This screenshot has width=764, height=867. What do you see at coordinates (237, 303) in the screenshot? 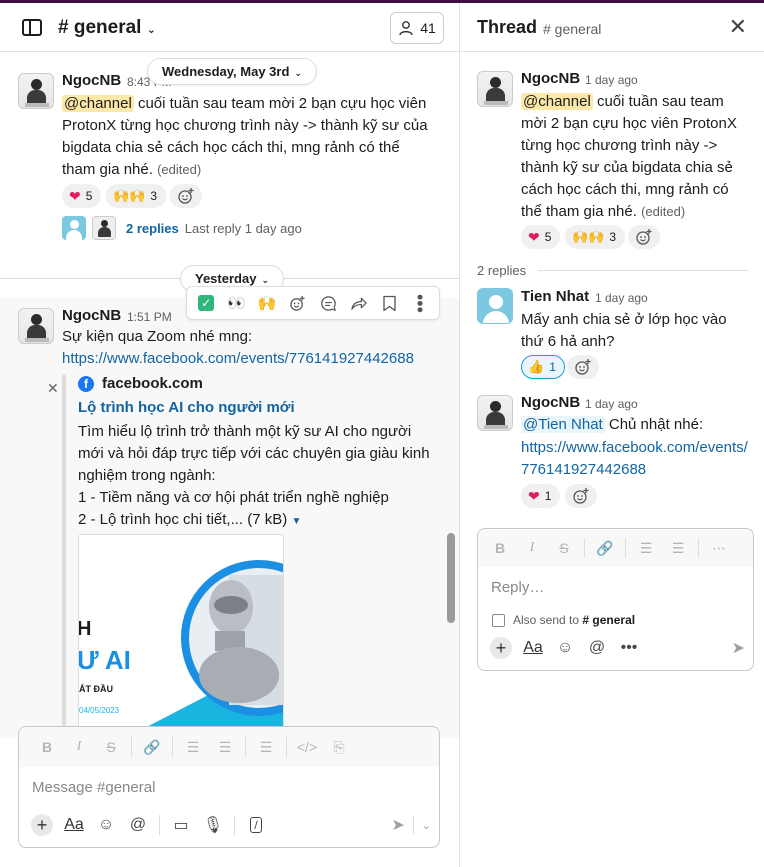
I see `react-eyes-button: 👀` at bounding box center [237, 303].